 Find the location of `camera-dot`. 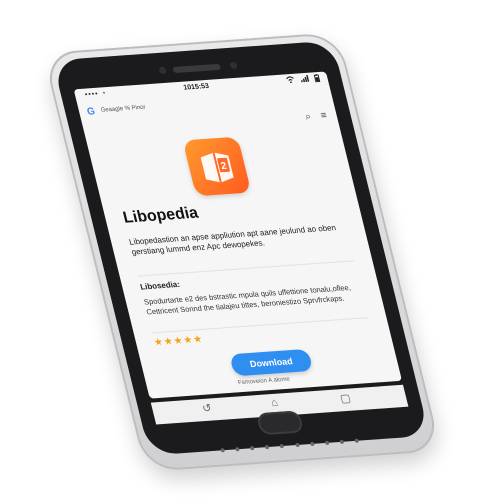

camera-dot is located at coordinates (233, 65).